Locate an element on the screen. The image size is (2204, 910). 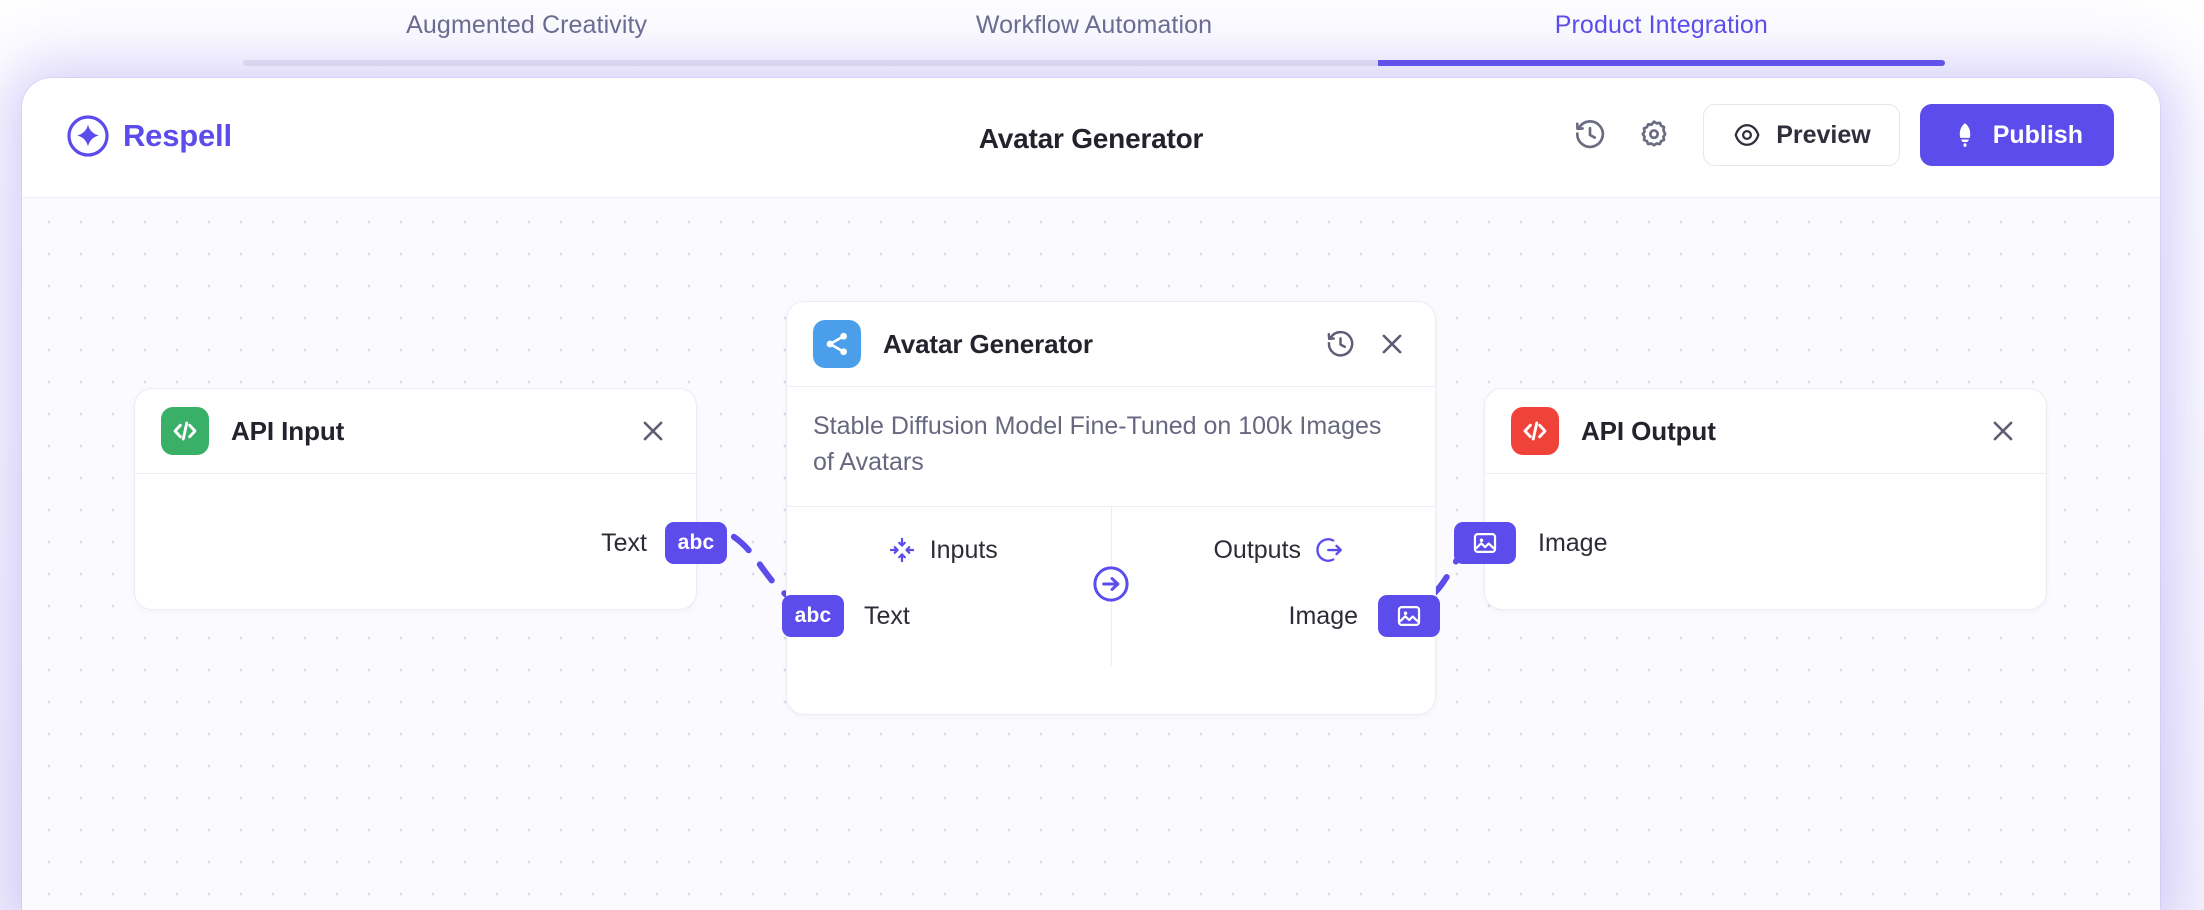
collapse-arrows-icon is located at coordinates (902, 550).